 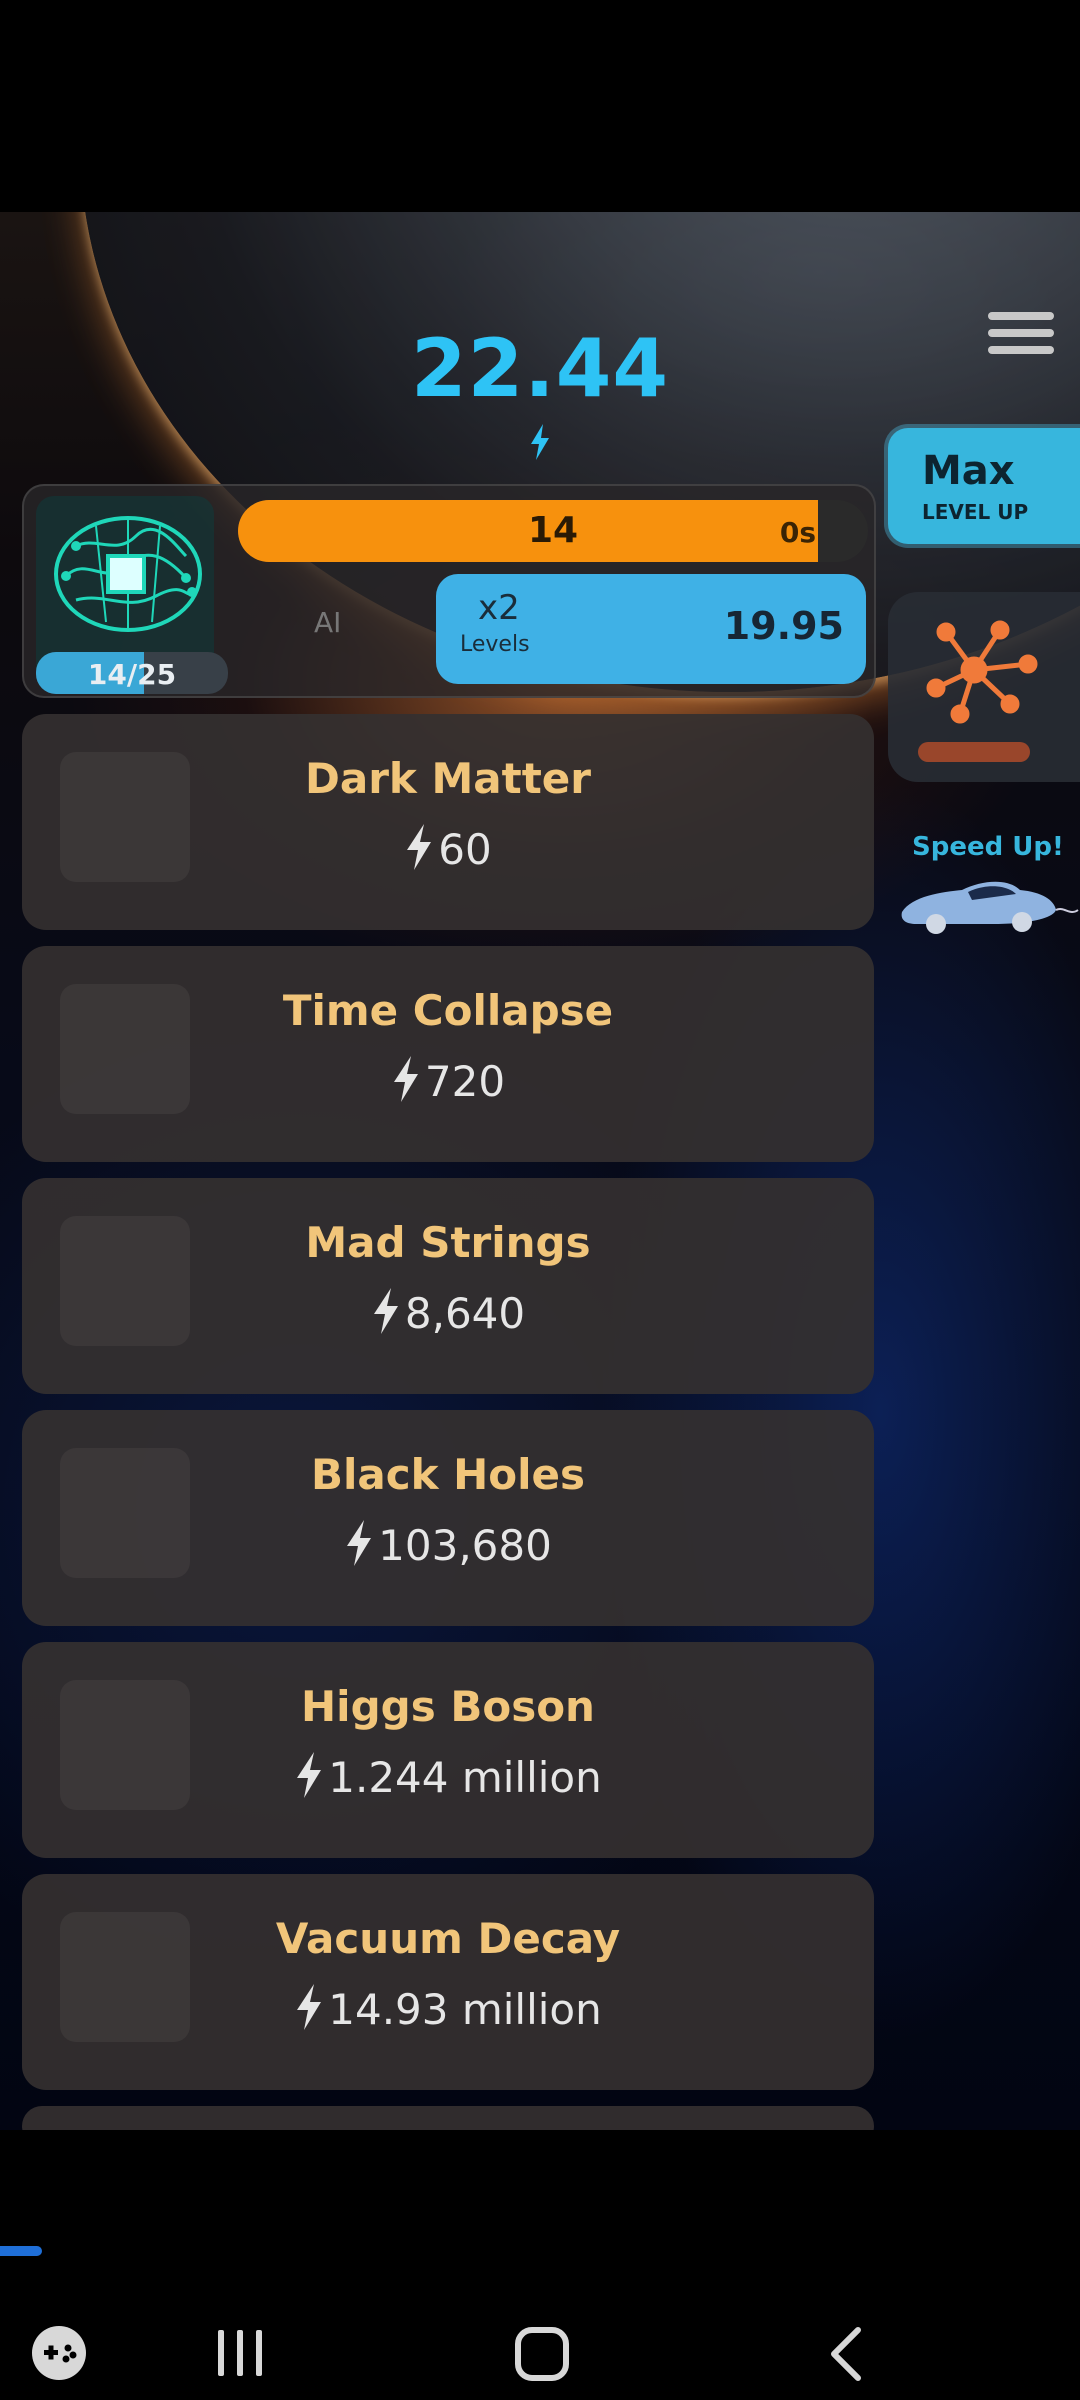 I want to click on upgrade-name: Mad Strings, so click(x=448, y=1242).